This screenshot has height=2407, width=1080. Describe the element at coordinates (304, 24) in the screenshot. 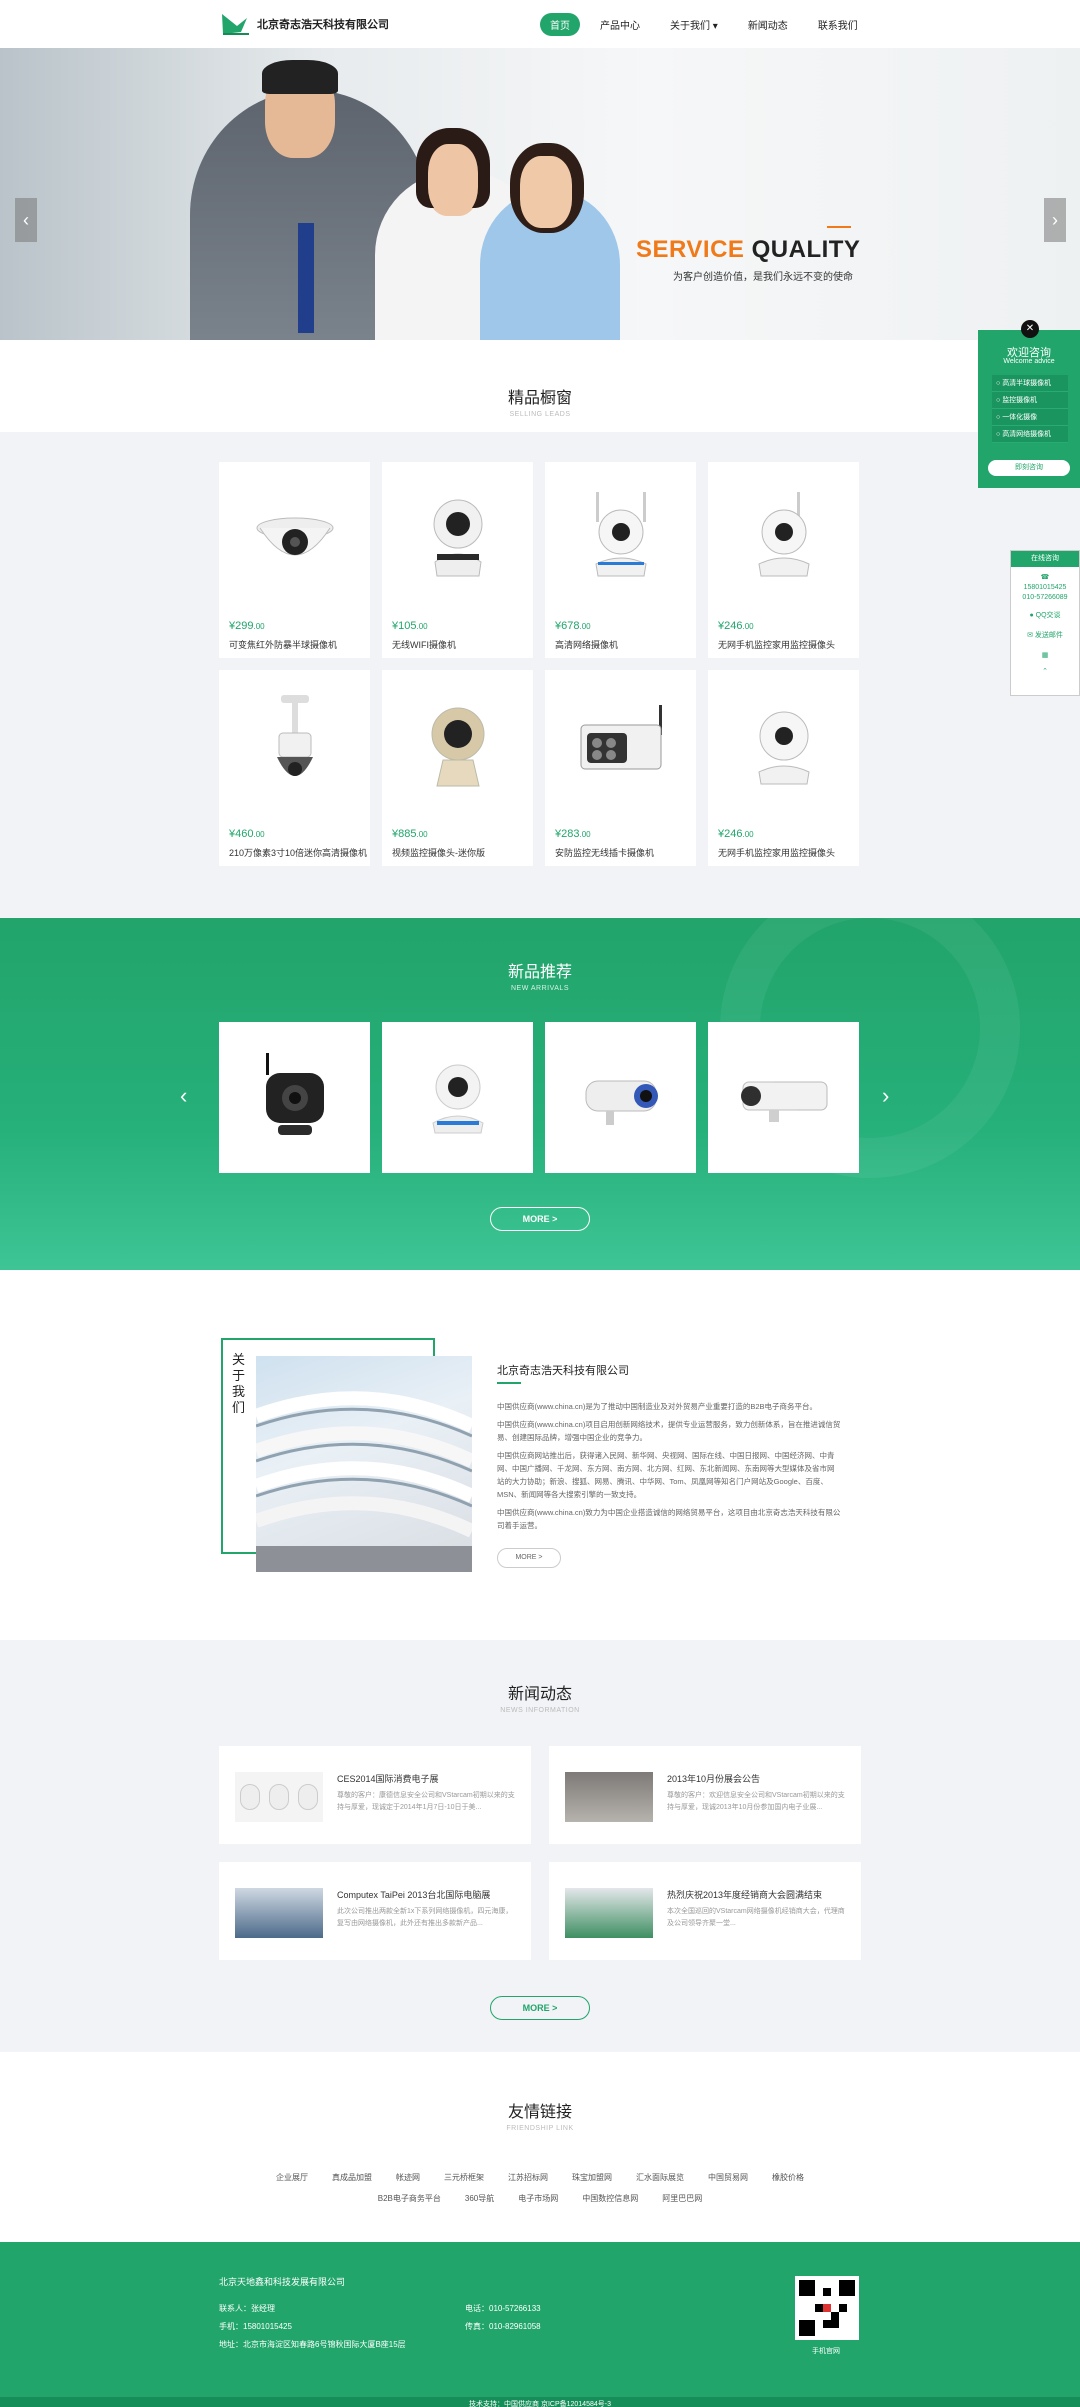

I see `logo: 北京奇志浩天科技有限公司` at that location.